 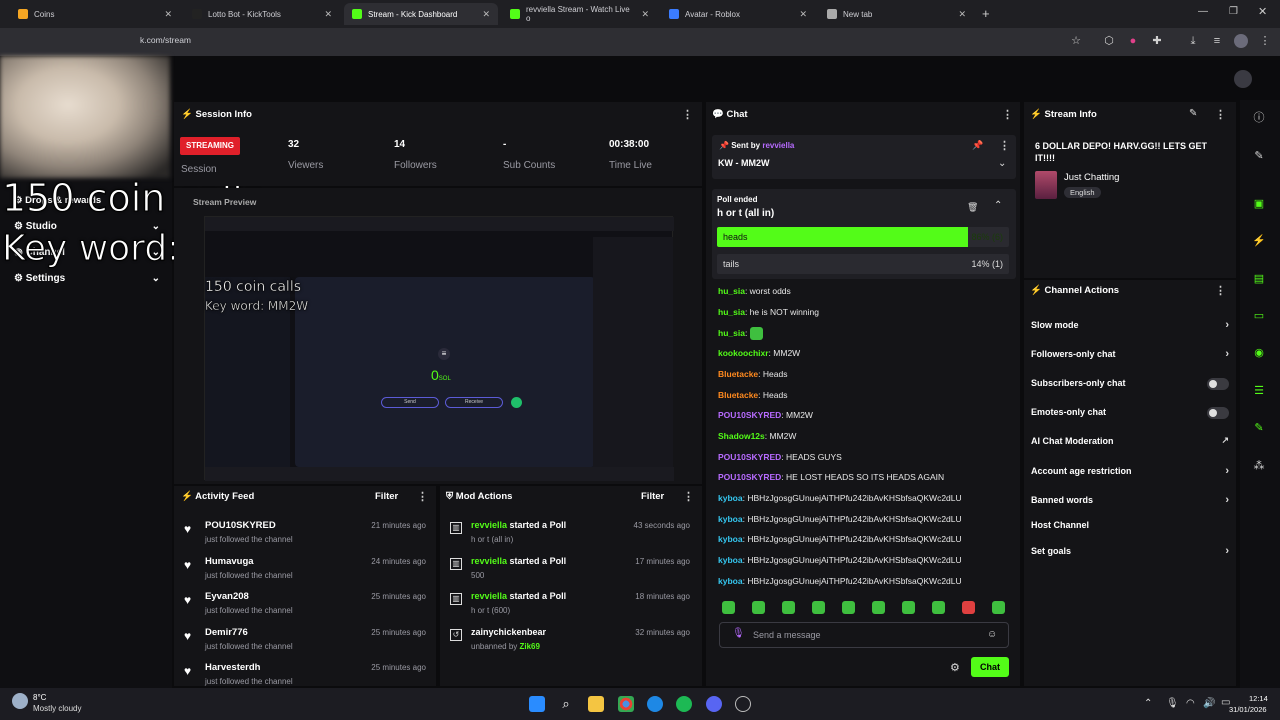 I want to click on chat-rail-icon: ▭, so click(x=1259, y=316).